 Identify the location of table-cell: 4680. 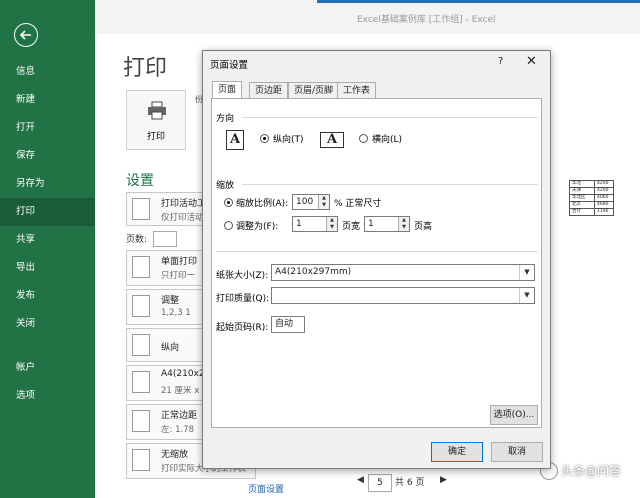
(604, 205).